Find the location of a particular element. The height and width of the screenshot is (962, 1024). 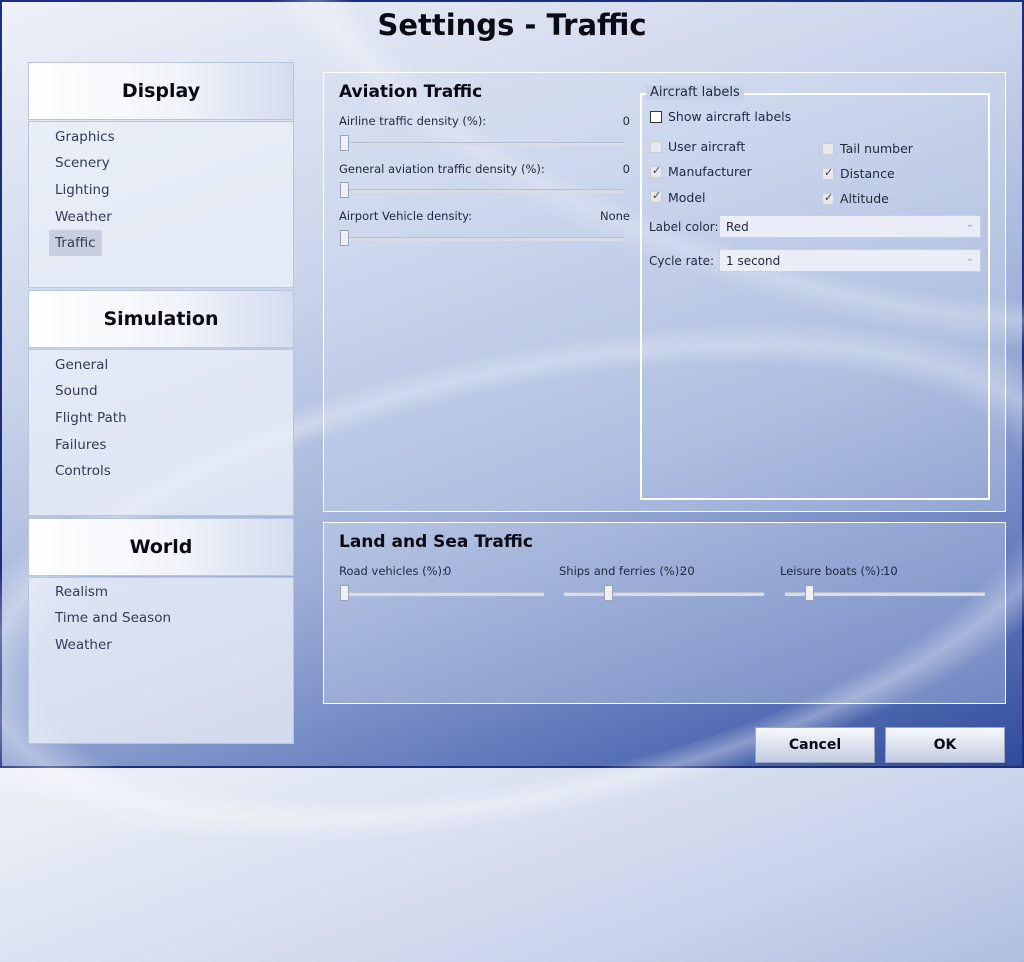

aircraft-labels-group is located at coordinates (815, 296).